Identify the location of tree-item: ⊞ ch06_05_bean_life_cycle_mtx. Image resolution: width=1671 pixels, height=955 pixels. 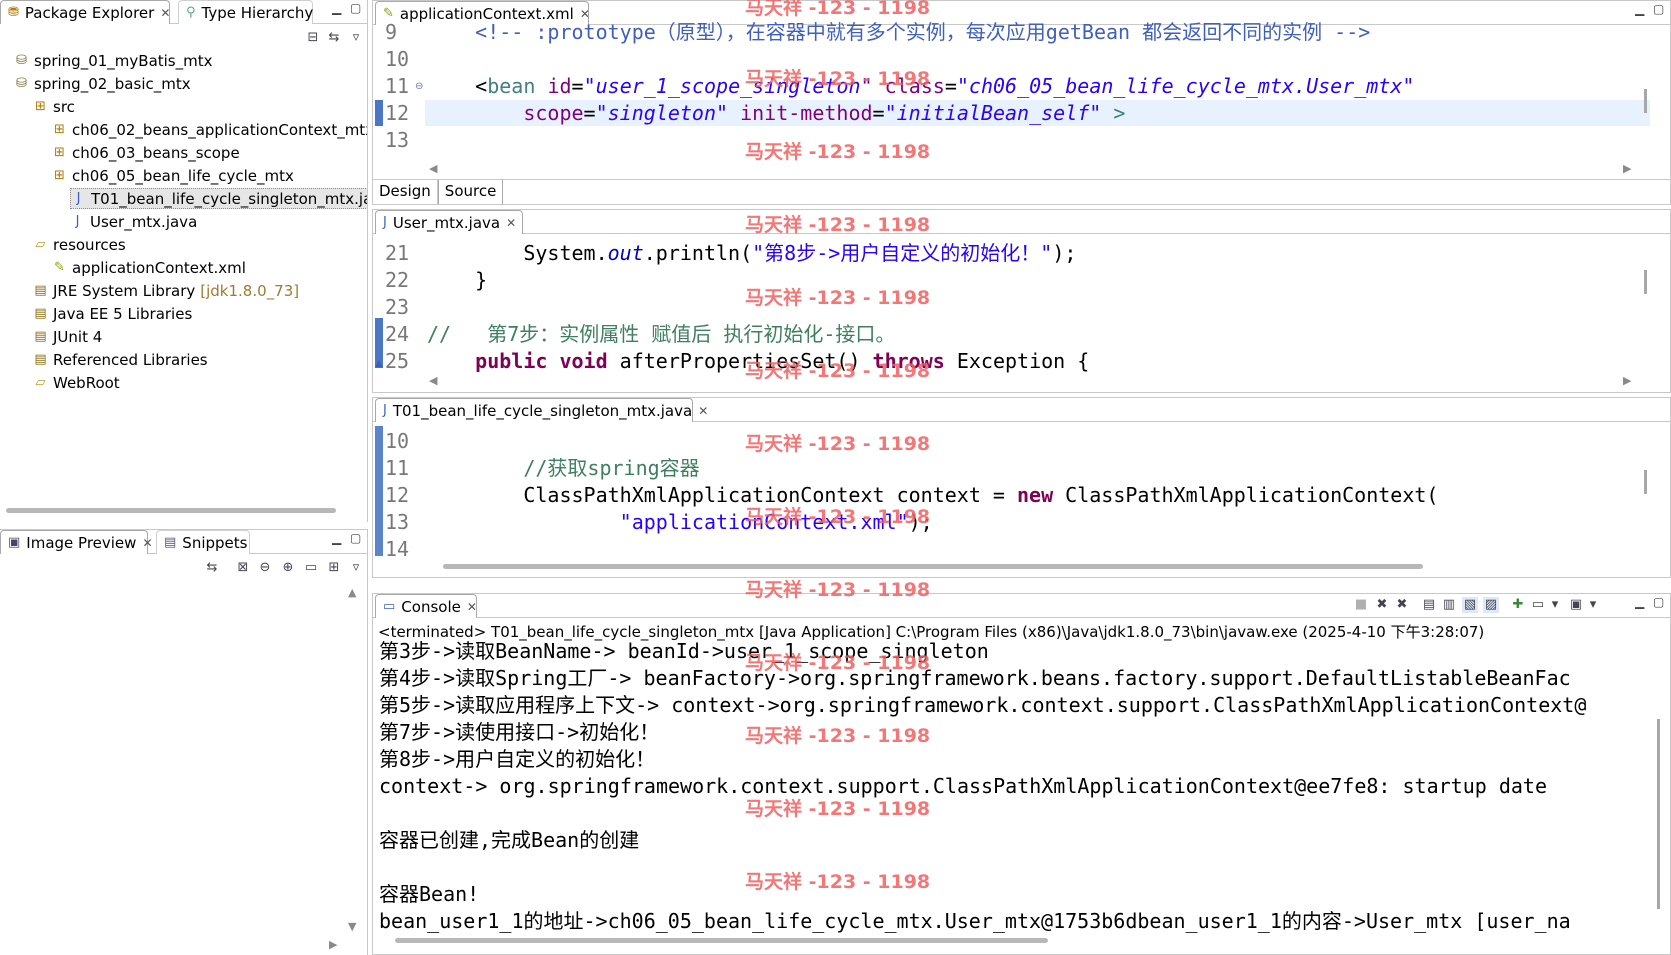
(173, 175).